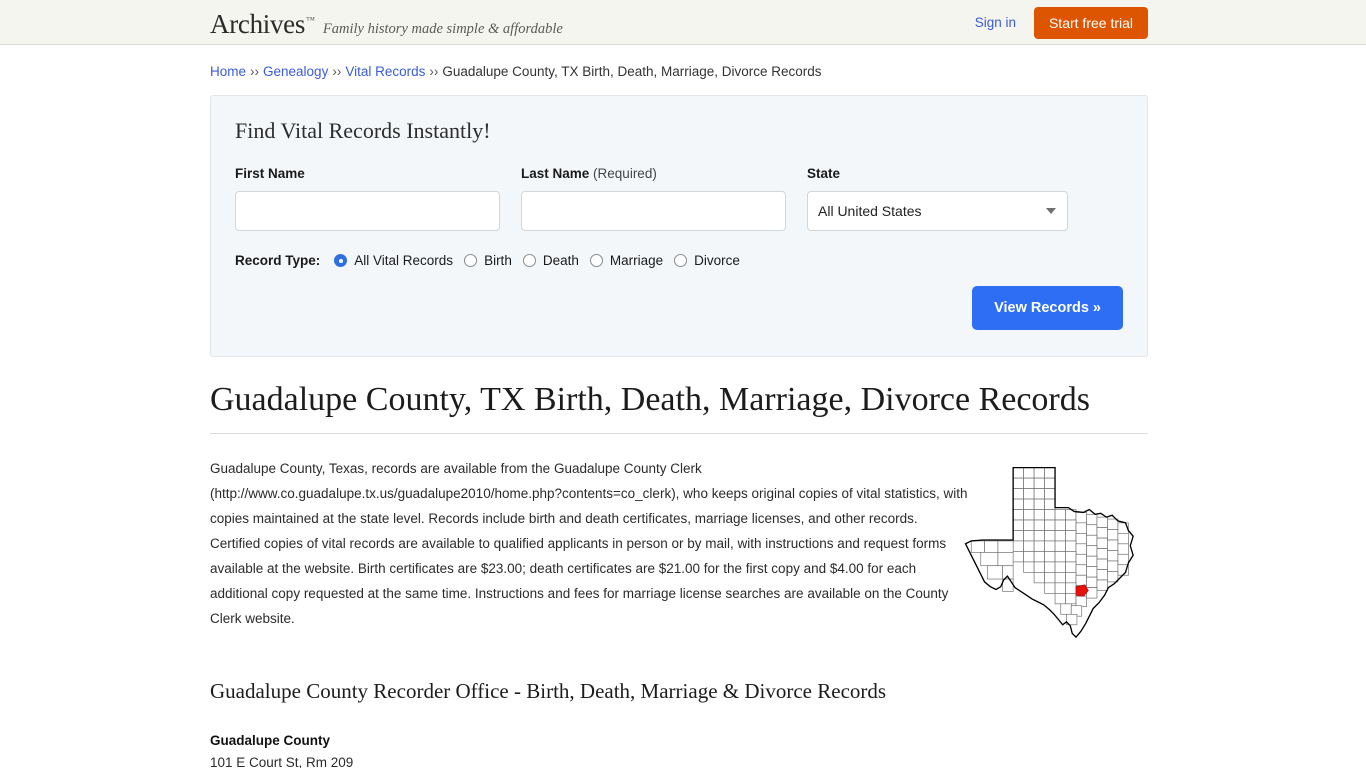 The image size is (1366, 768). What do you see at coordinates (270, 173) in the screenshot?
I see `first-name-label: First Name` at bounding box center [270, 173].